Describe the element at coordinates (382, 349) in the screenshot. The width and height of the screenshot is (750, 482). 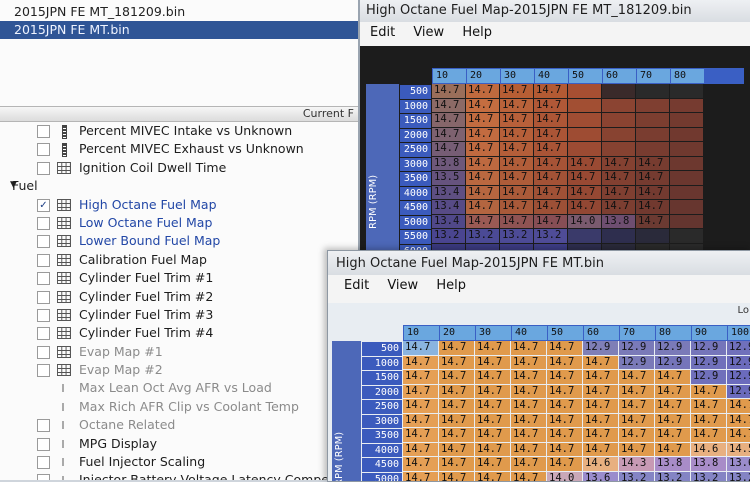
I see `row-header: 500` at that location.